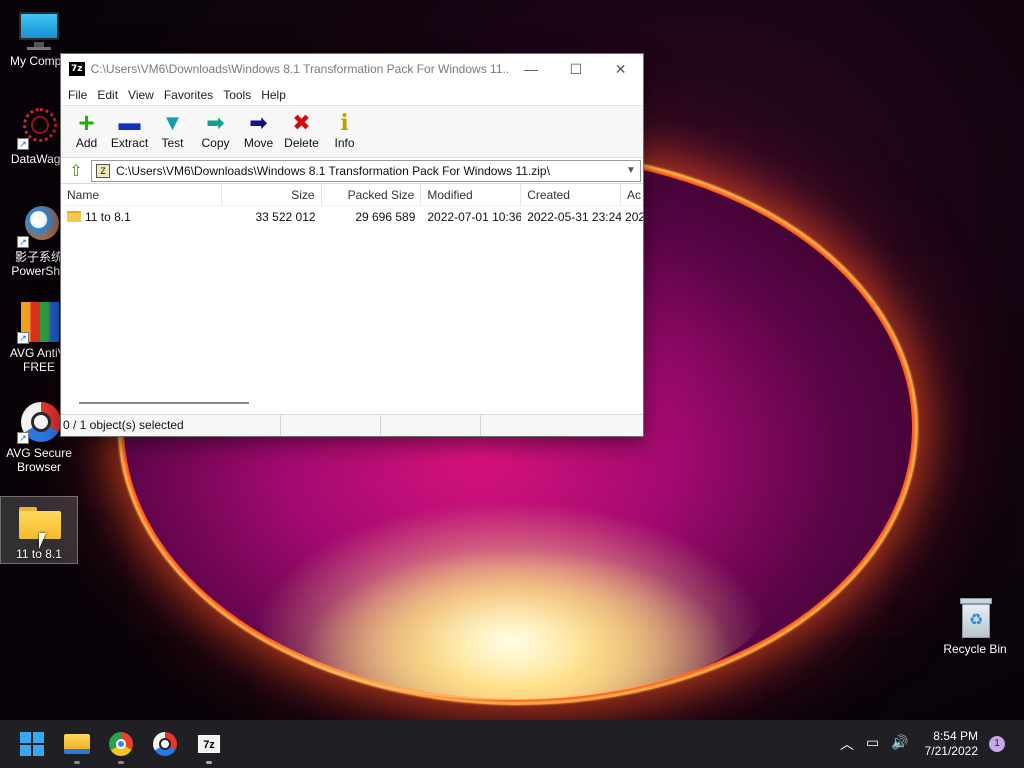 The image size is (1024, 768). I want to click on up-arrow-icon: ⇧, so click(76, 171).